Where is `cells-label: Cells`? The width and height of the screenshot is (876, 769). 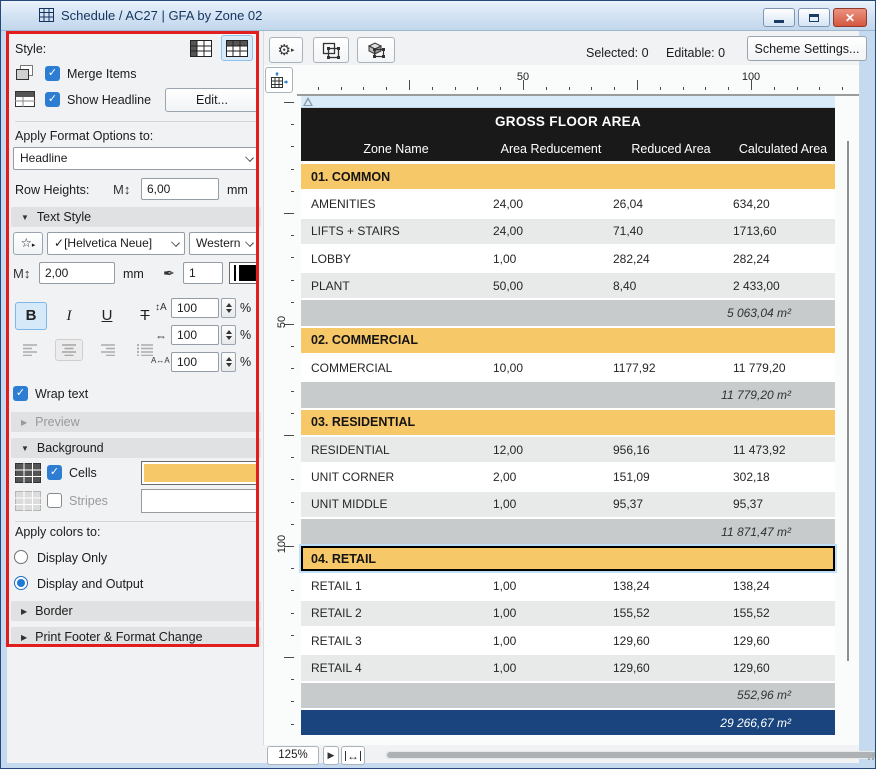
cells-label: Cells is located at coordinates (83, 473).